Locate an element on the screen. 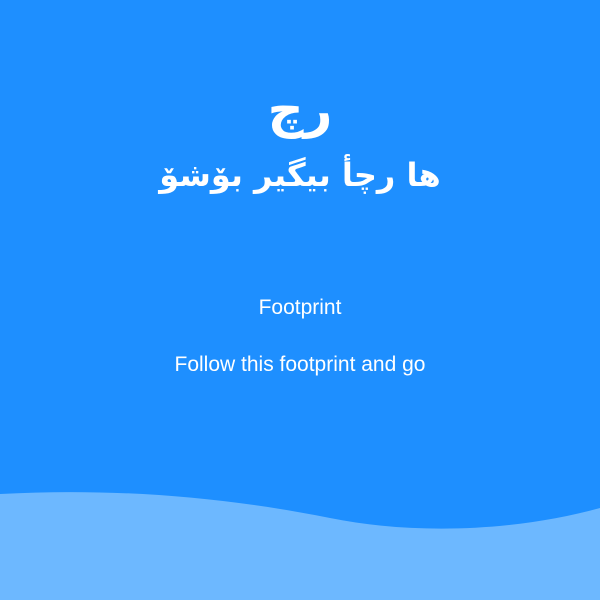 The image size is (600, 600). onboarding-description: Follow this footprint and go is located at coordinates (300, 364).